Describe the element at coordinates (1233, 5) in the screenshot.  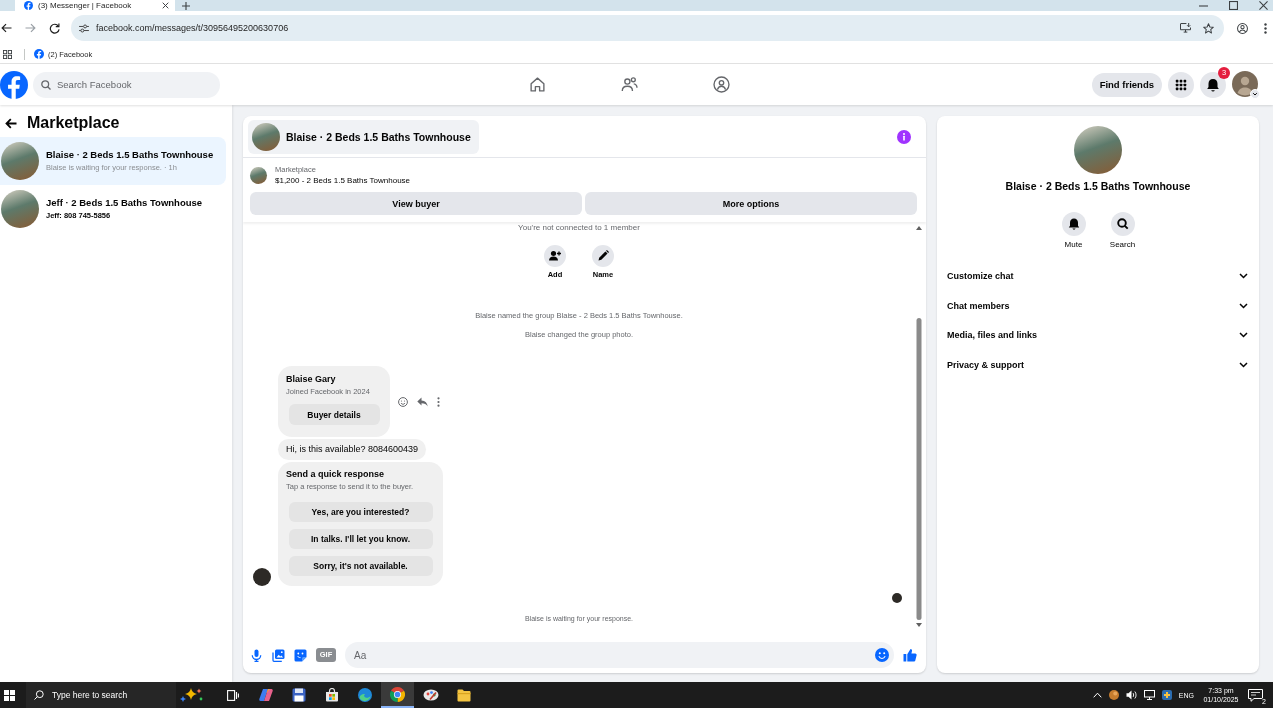
I see `maximize-icon` at that location.